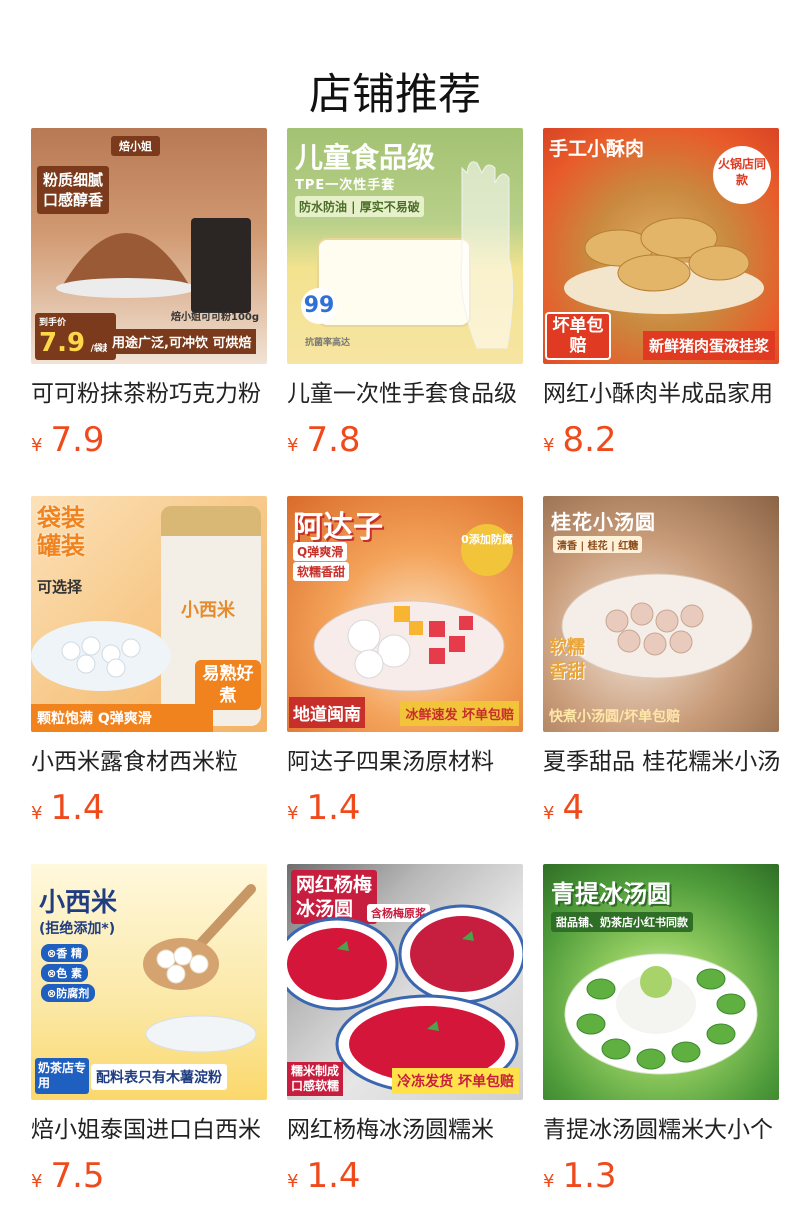 This screenshot has width=790, height=1232. I want to click on product-name: 网红杨梅冰汤圆糯米, so click(405, 1130).